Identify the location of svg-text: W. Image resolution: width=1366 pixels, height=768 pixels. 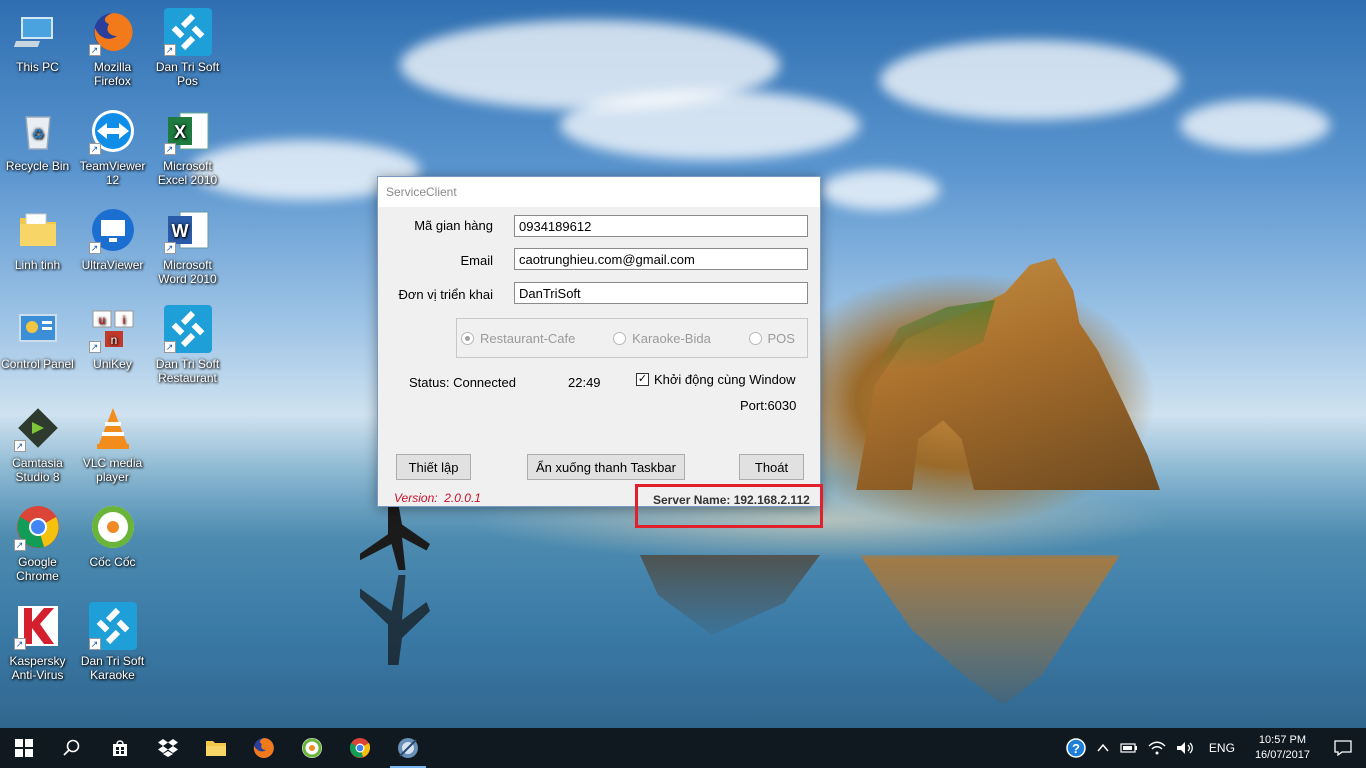
(179, 231).